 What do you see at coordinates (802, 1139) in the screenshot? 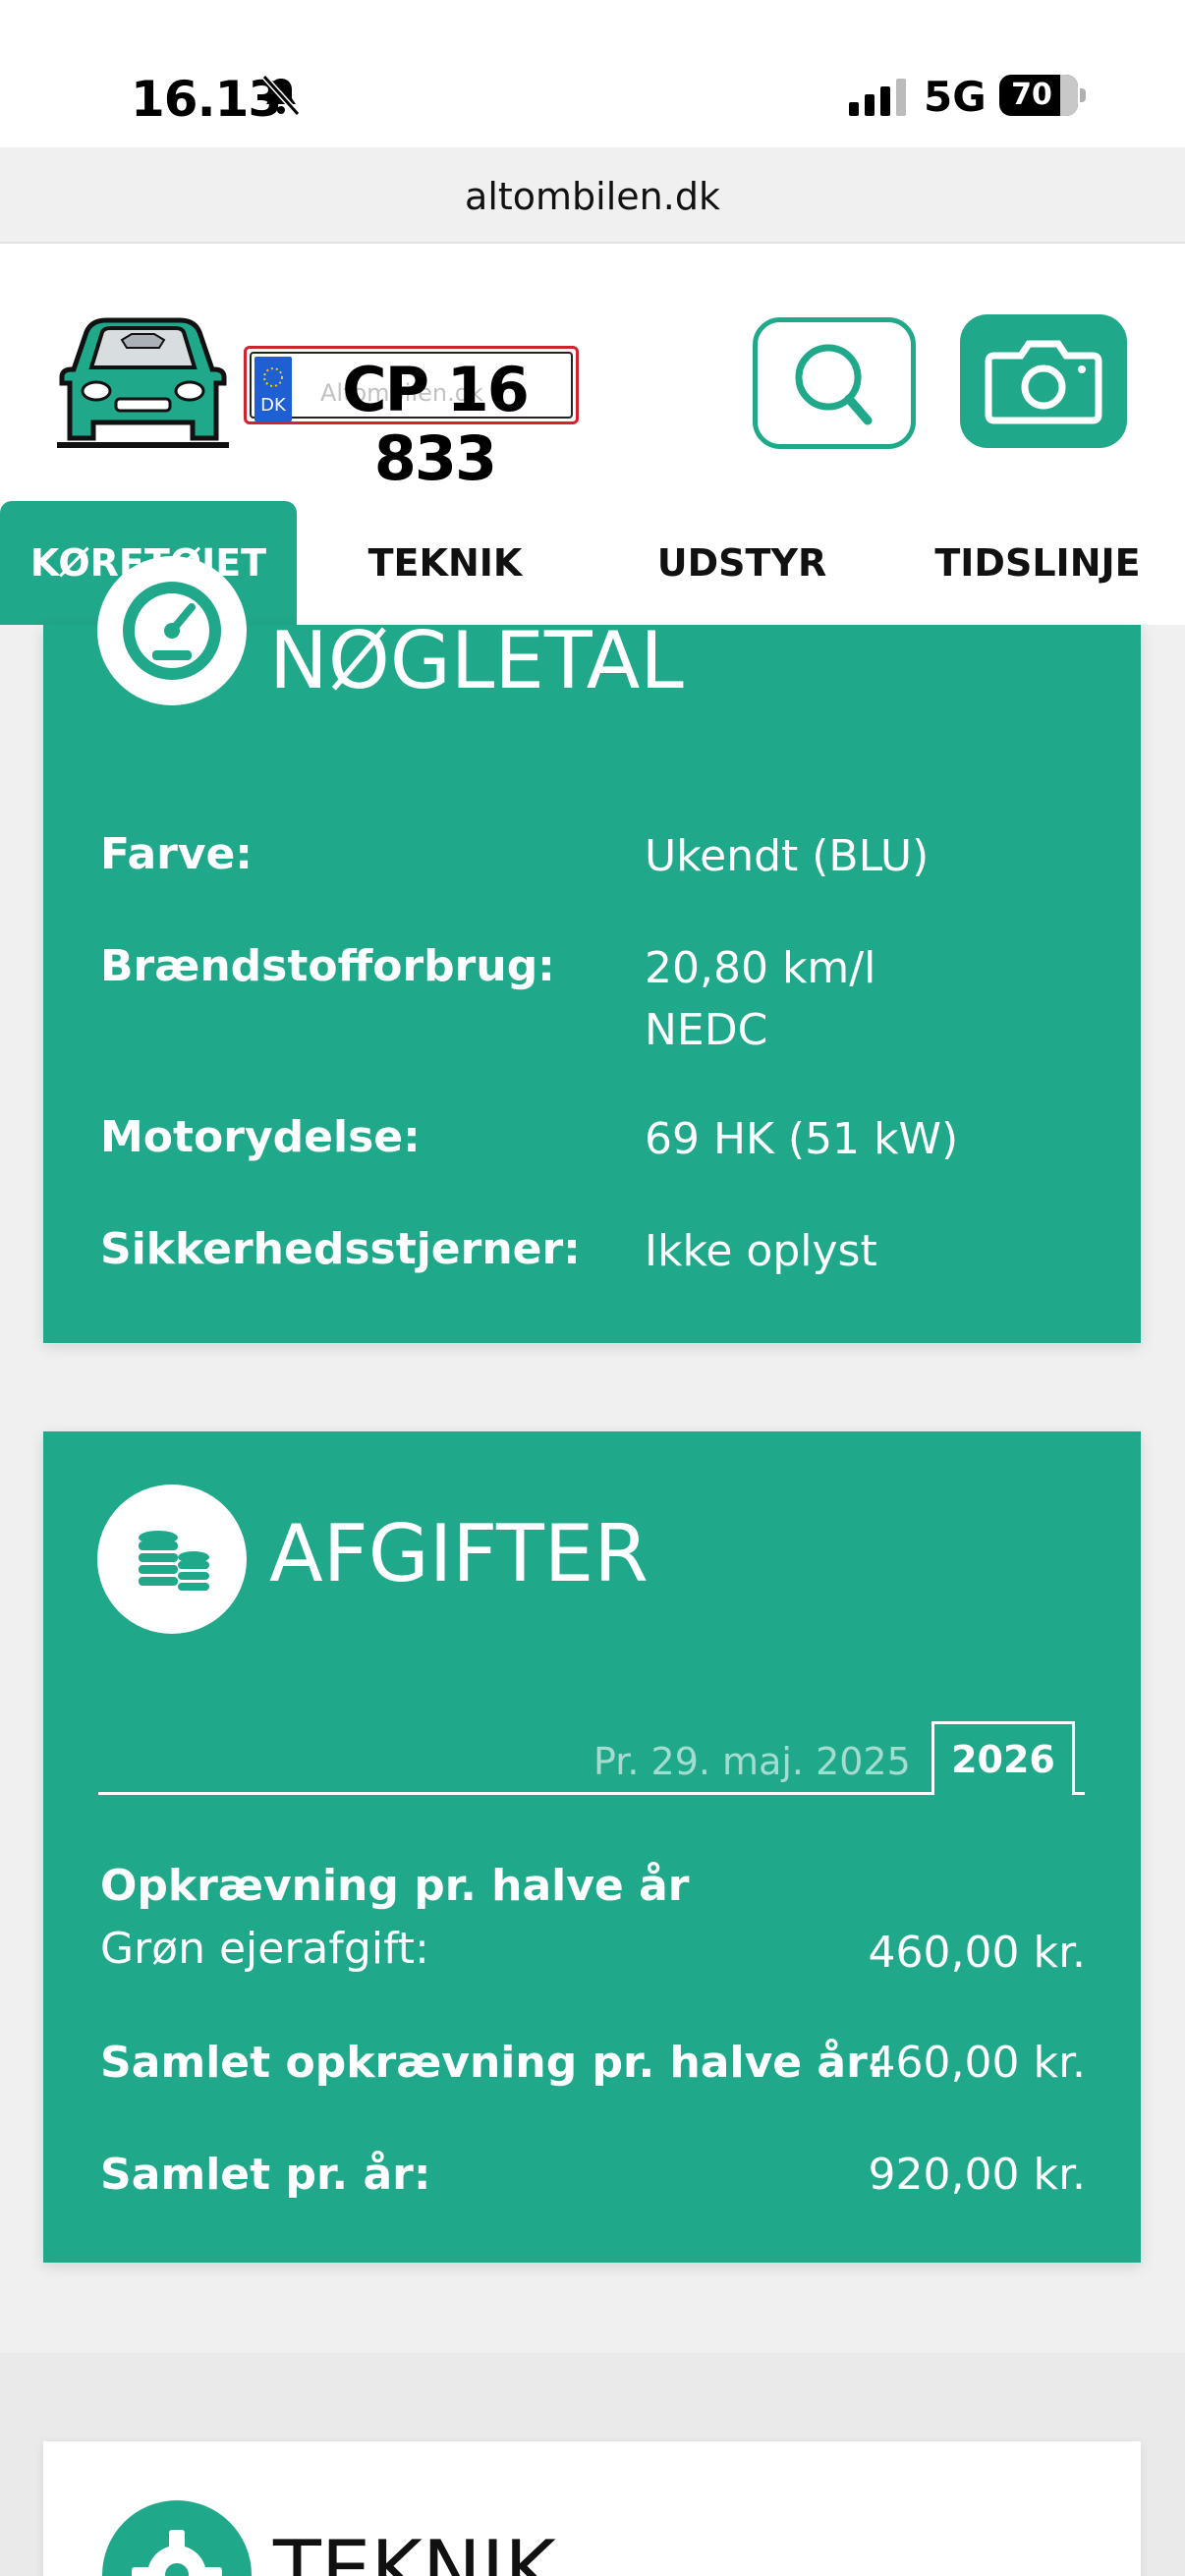
I see `row-value-power: 69 HK (51 kW)` at bounding box center [802, 1139].